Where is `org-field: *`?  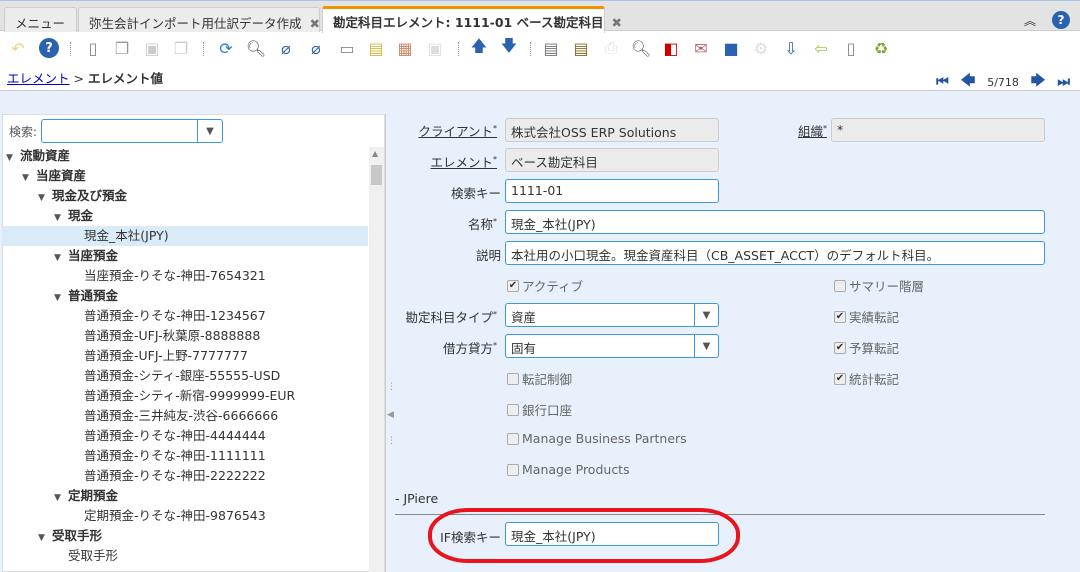 org-field: * is located at coordinates (938, 130).